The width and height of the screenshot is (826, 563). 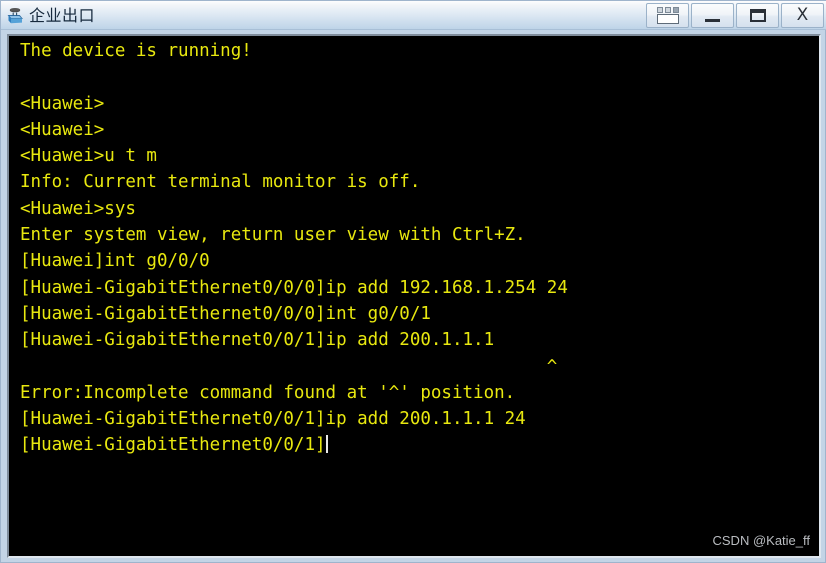 I want to click on cascade-icon, so click(x=668, y=15).